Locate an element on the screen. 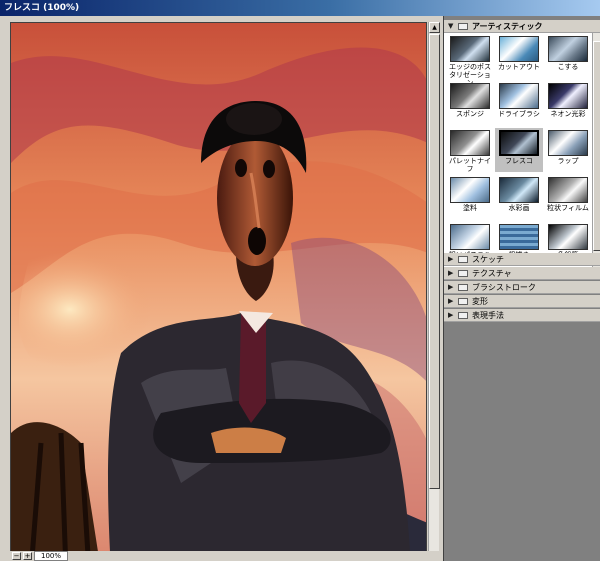 This screenshot has width=600, height=561. category-label: テクスチャ is located at coordinates (492, 273).